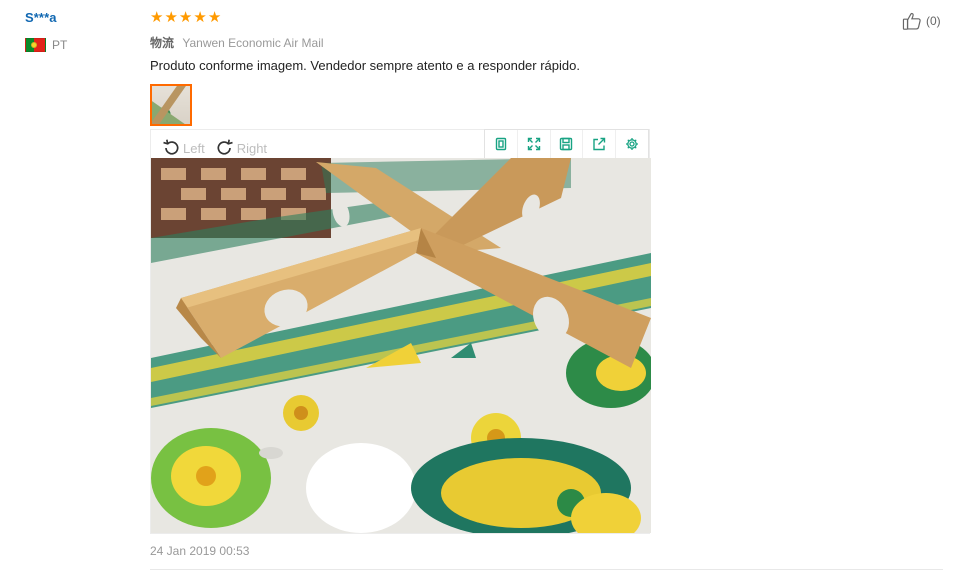 Image resolution: width=966 pixels, height=572 pixels. I want to click on settings-icon, so click(632, 144).